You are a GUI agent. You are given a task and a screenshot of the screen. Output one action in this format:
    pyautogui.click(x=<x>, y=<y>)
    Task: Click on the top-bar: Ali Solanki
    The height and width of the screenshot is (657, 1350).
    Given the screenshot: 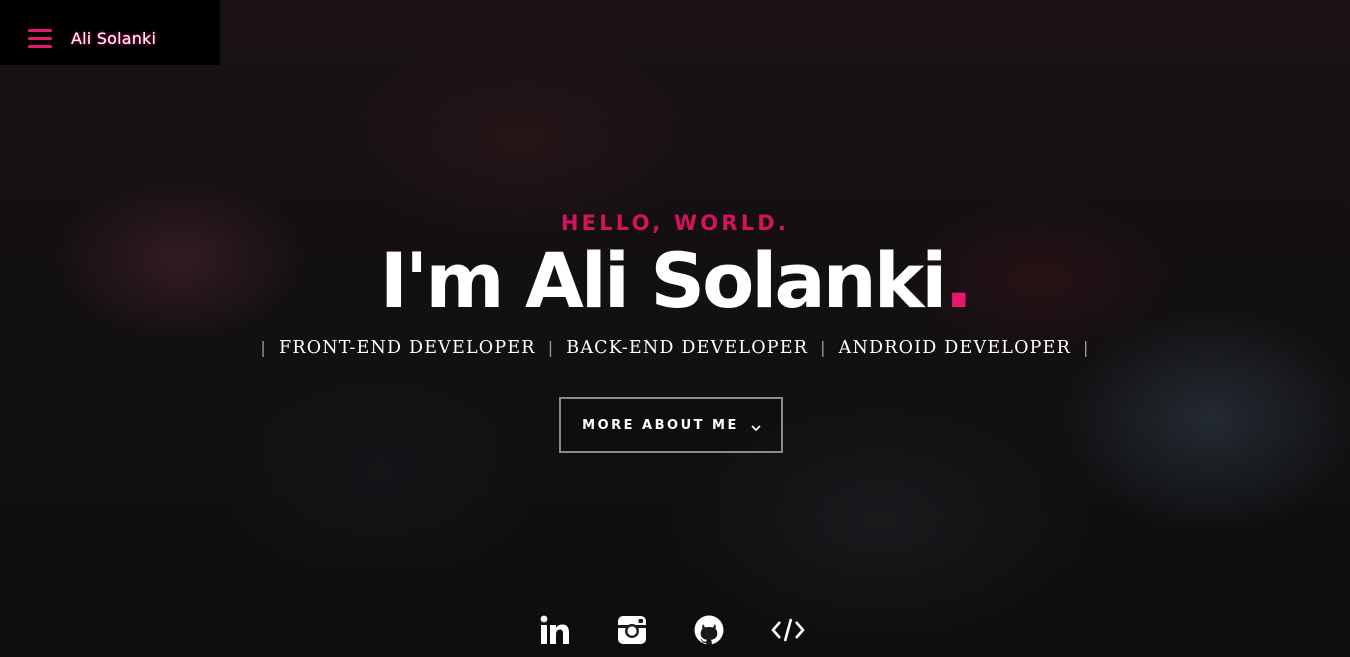 What is the action you would take?
    pyautogui.click(x=110, y=32)
    